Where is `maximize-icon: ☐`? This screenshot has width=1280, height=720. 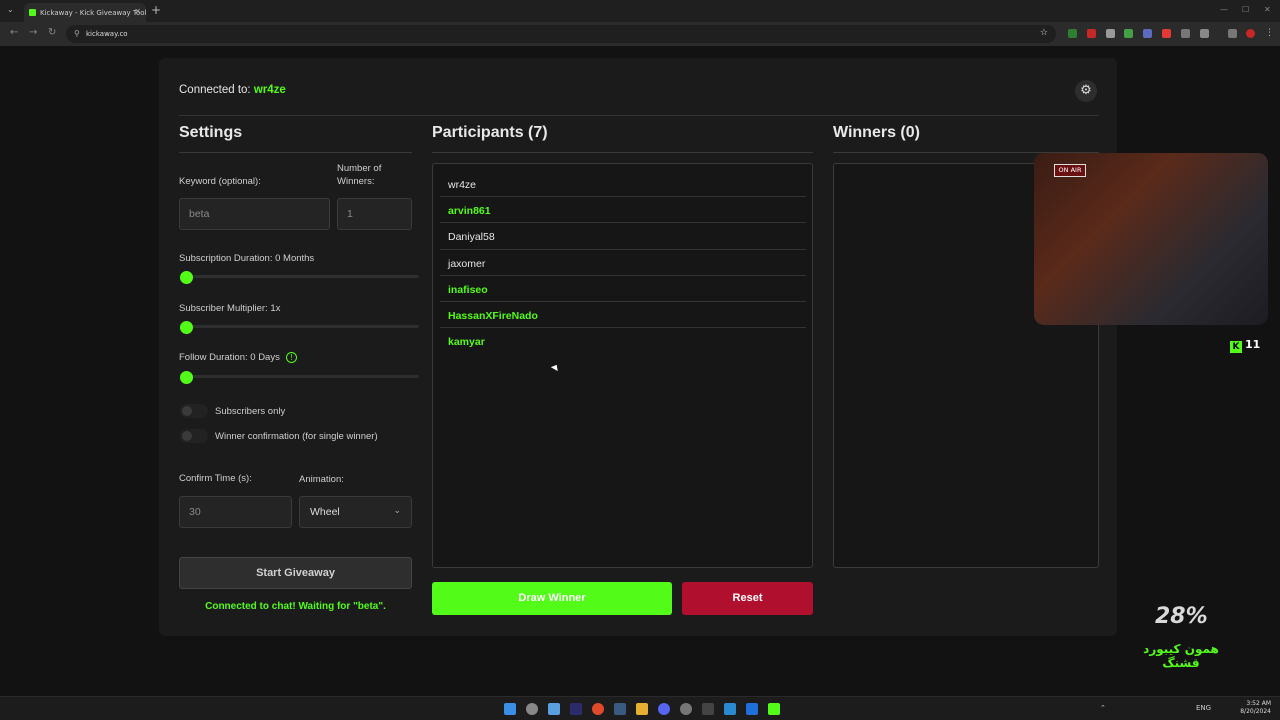 maximize-icon: ☐ is located at coordinates (1245, 9).